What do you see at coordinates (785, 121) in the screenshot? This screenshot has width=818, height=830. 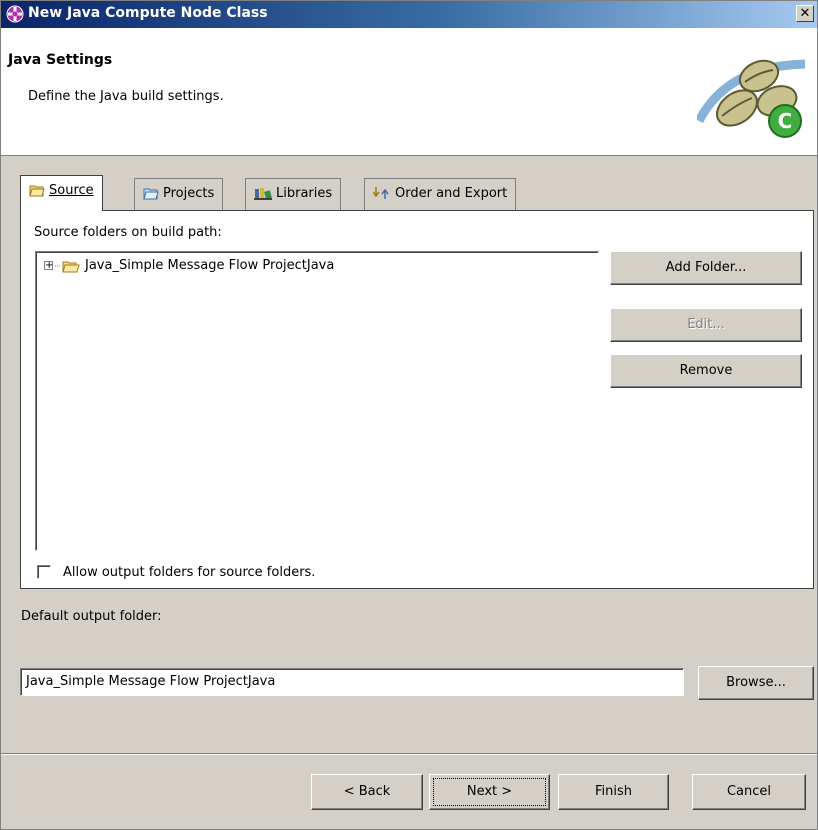 I see `svg-text: C` at bounding box center [785, 121].